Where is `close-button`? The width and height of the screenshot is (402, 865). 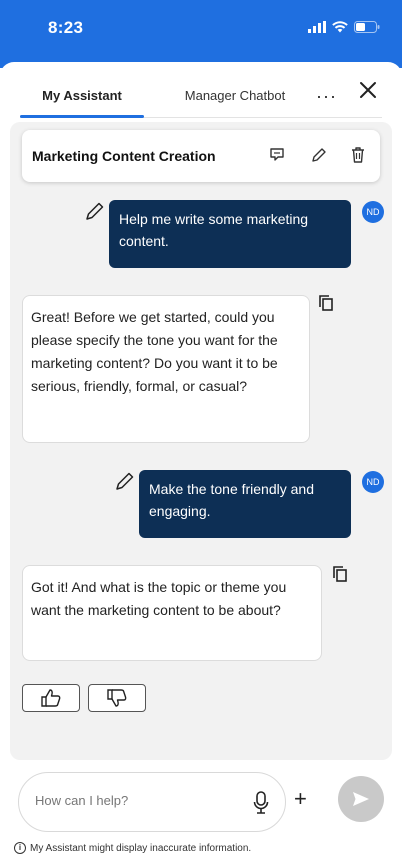
close-button is located at coordinates (368, 92).